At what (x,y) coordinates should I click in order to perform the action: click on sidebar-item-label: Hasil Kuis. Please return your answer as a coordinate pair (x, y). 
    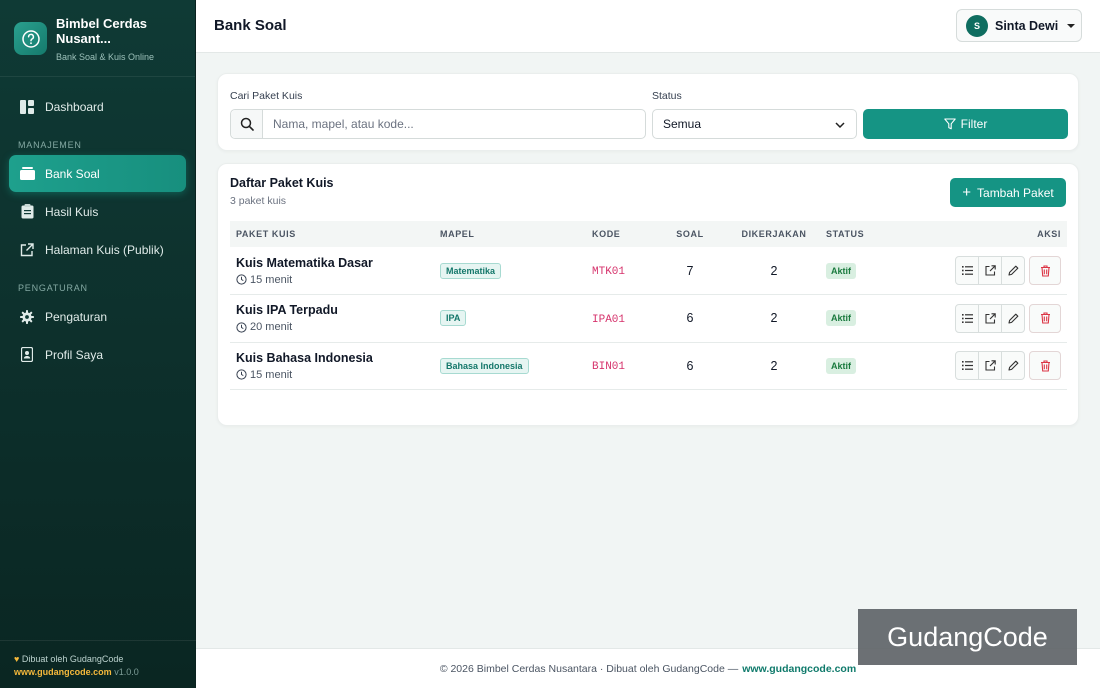
    Looking at the image, I should click on (72, 211).